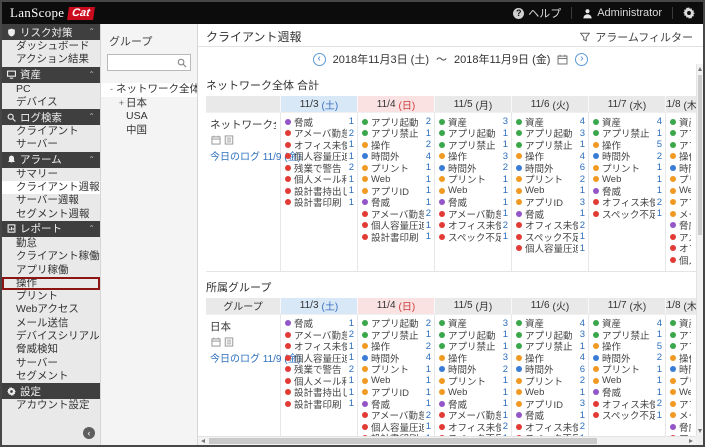  What do you see at coordinates (51, 174) in the screenshot?
I see `sidebar-item: サマリー` at bounding box center [51, 174].